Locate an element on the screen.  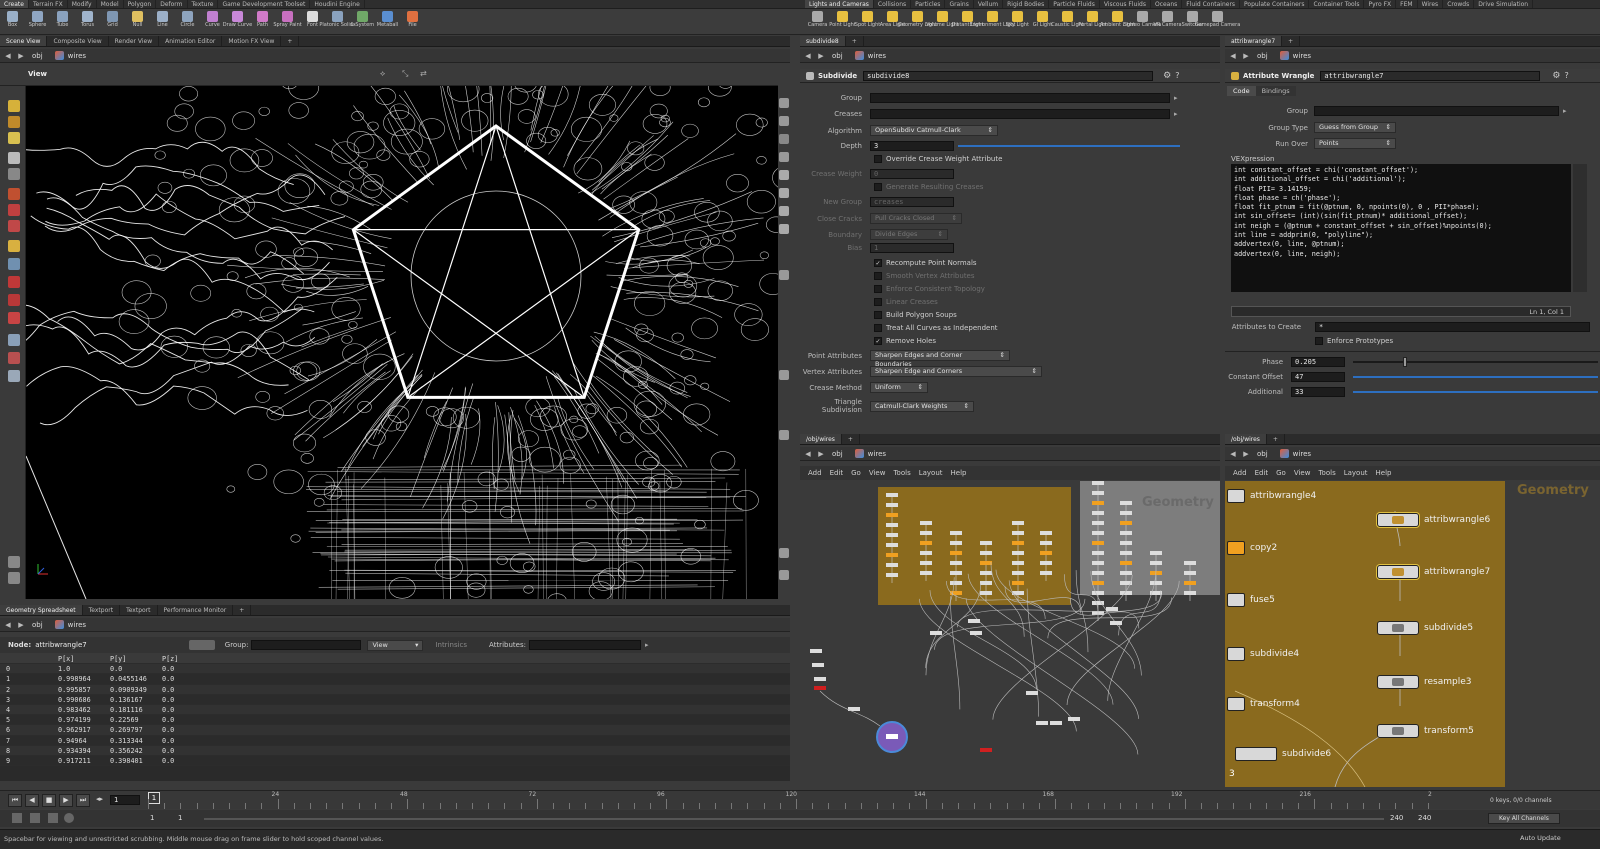
attr-menu-icon: ▸ is located at coordinates (647, 645).